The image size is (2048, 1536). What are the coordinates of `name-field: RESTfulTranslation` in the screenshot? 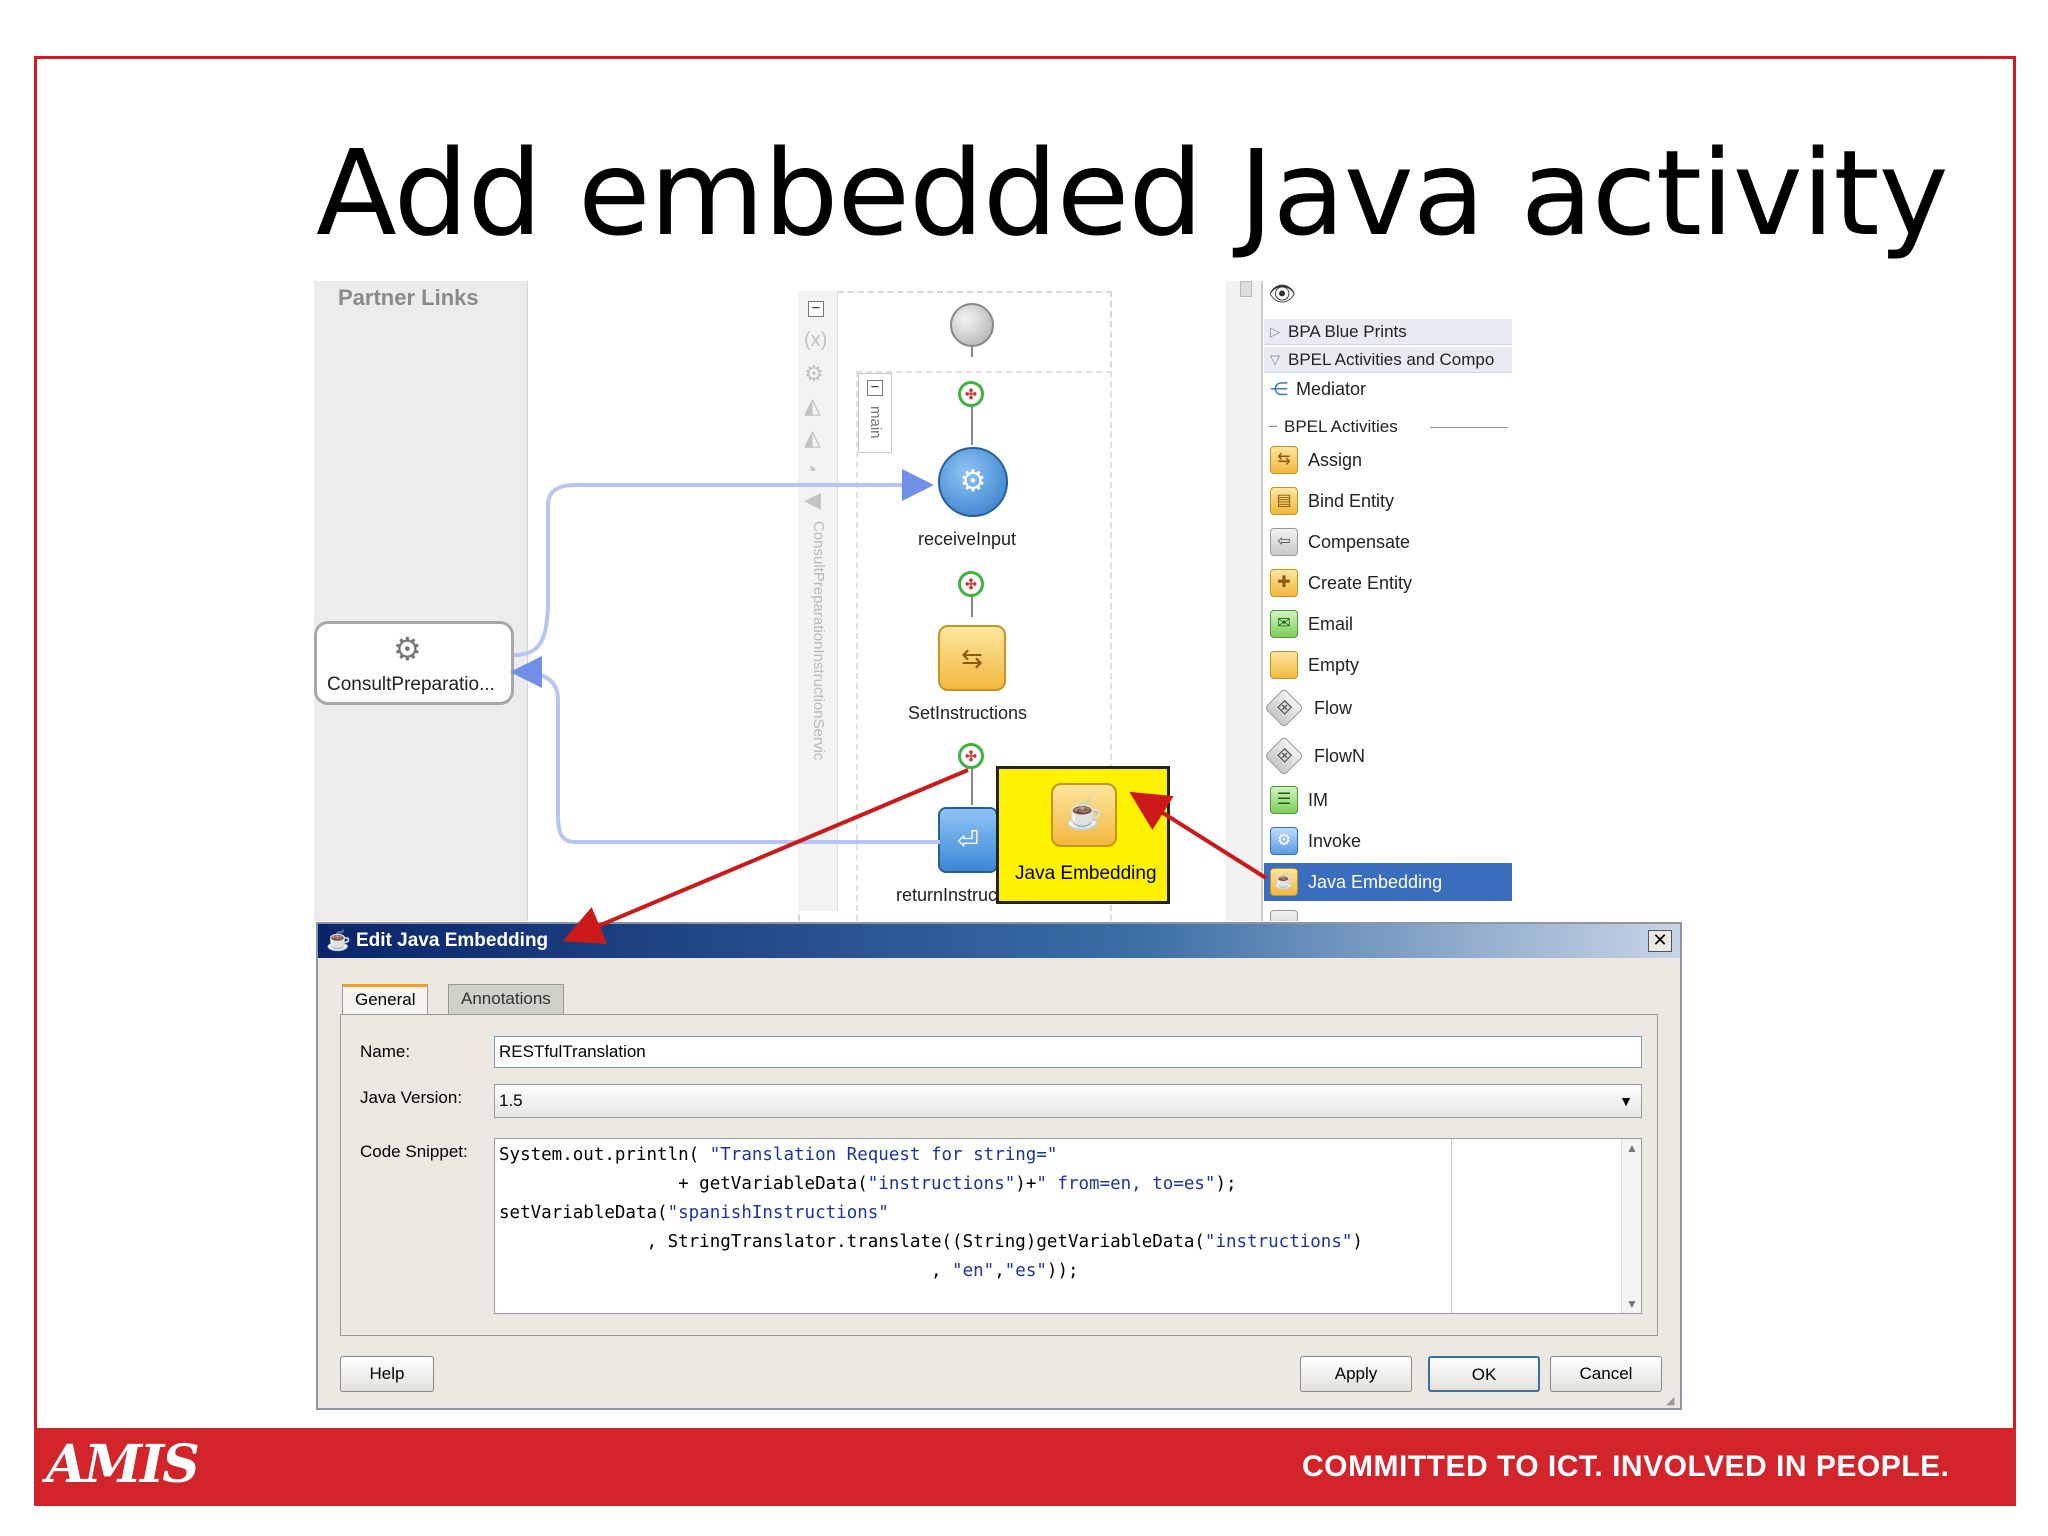 It's located at (1068, 1052).